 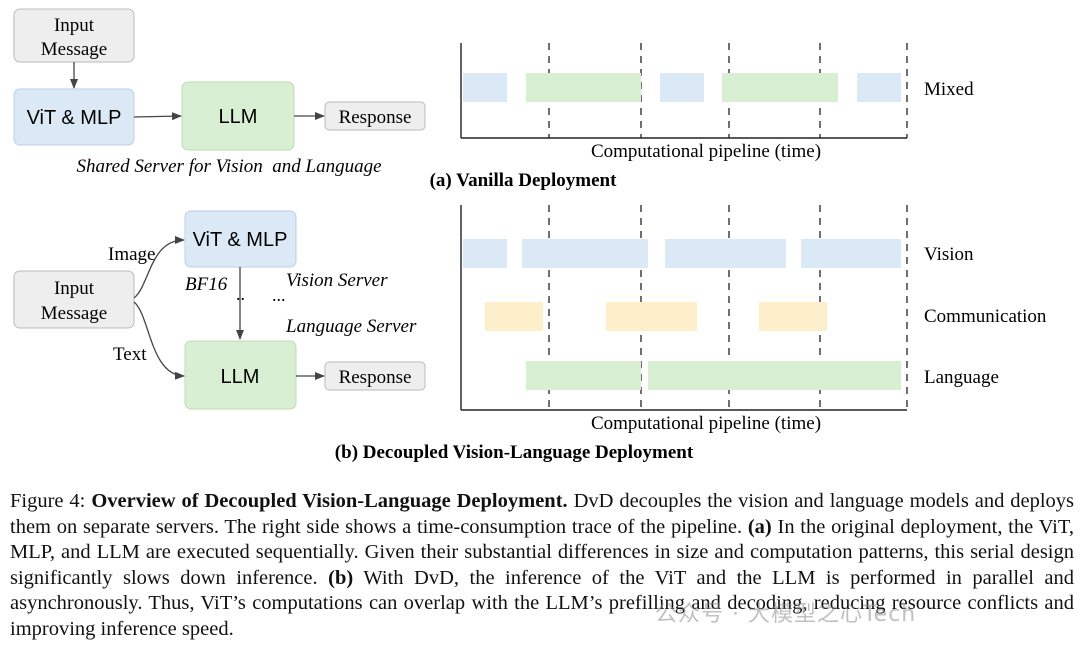 I want to click on decoupled-response-label: Response, so click(x=375, y=377).